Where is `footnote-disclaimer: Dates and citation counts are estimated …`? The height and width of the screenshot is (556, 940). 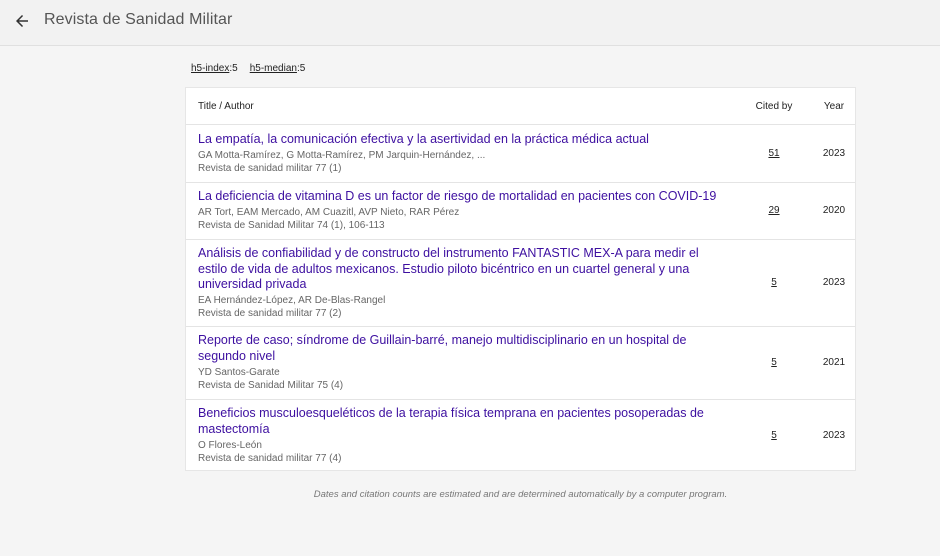
footnote-disclaimer: Dates and citation counts are estimated … is located at coordinates (520, 494).